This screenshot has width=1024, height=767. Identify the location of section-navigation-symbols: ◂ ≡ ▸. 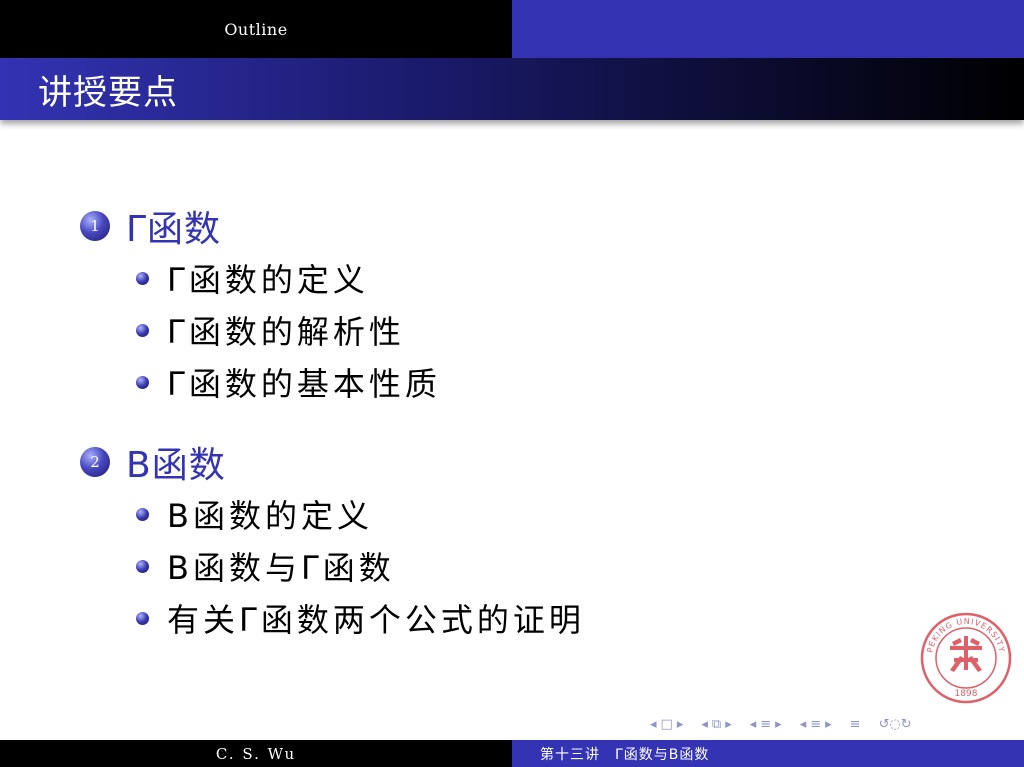
(766, 724).